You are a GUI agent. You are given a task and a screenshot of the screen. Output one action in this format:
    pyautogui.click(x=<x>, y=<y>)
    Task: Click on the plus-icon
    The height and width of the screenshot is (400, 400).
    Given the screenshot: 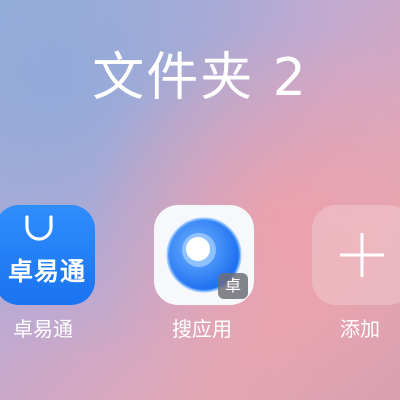 What is the action you would take?
    pyautogui.click(x=362, y=255)
    